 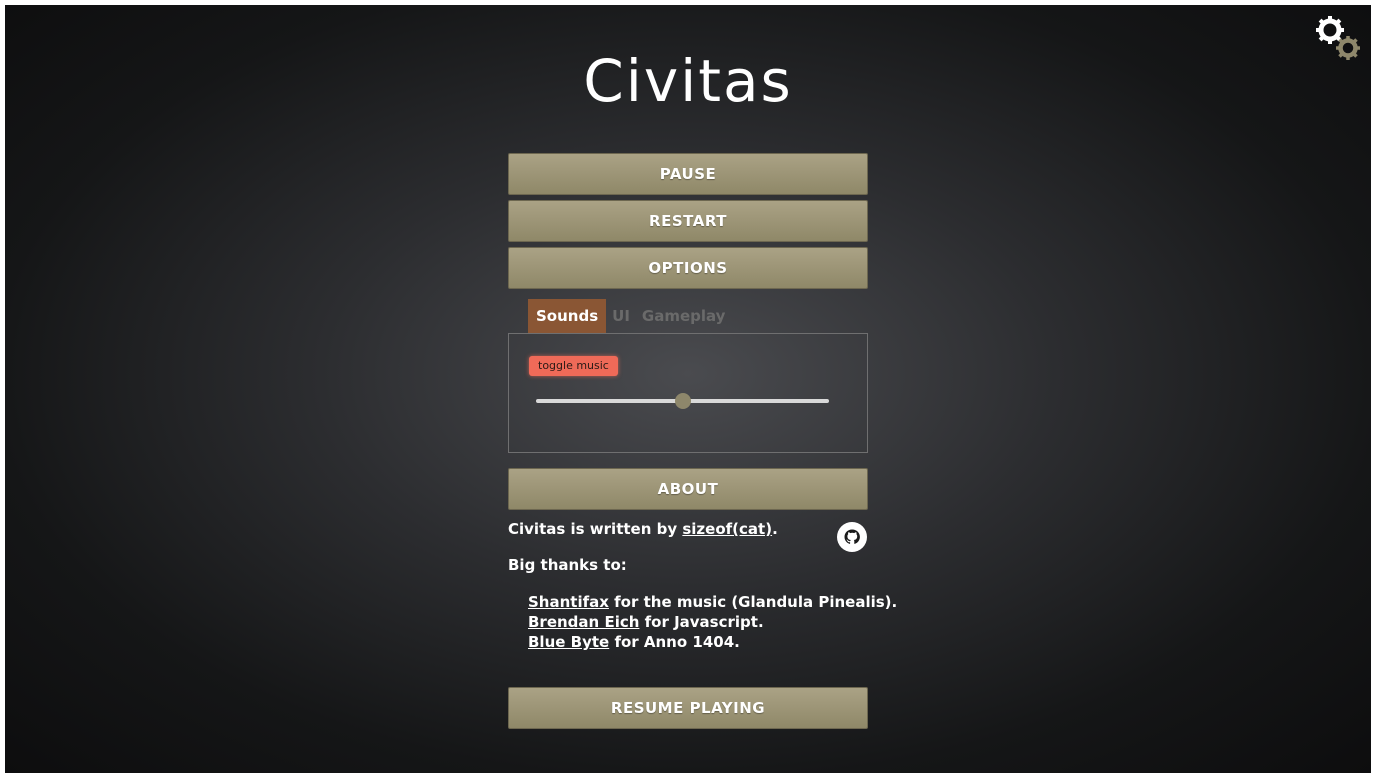 I want to click on music-volume-slider, so click(x=682, y=401).